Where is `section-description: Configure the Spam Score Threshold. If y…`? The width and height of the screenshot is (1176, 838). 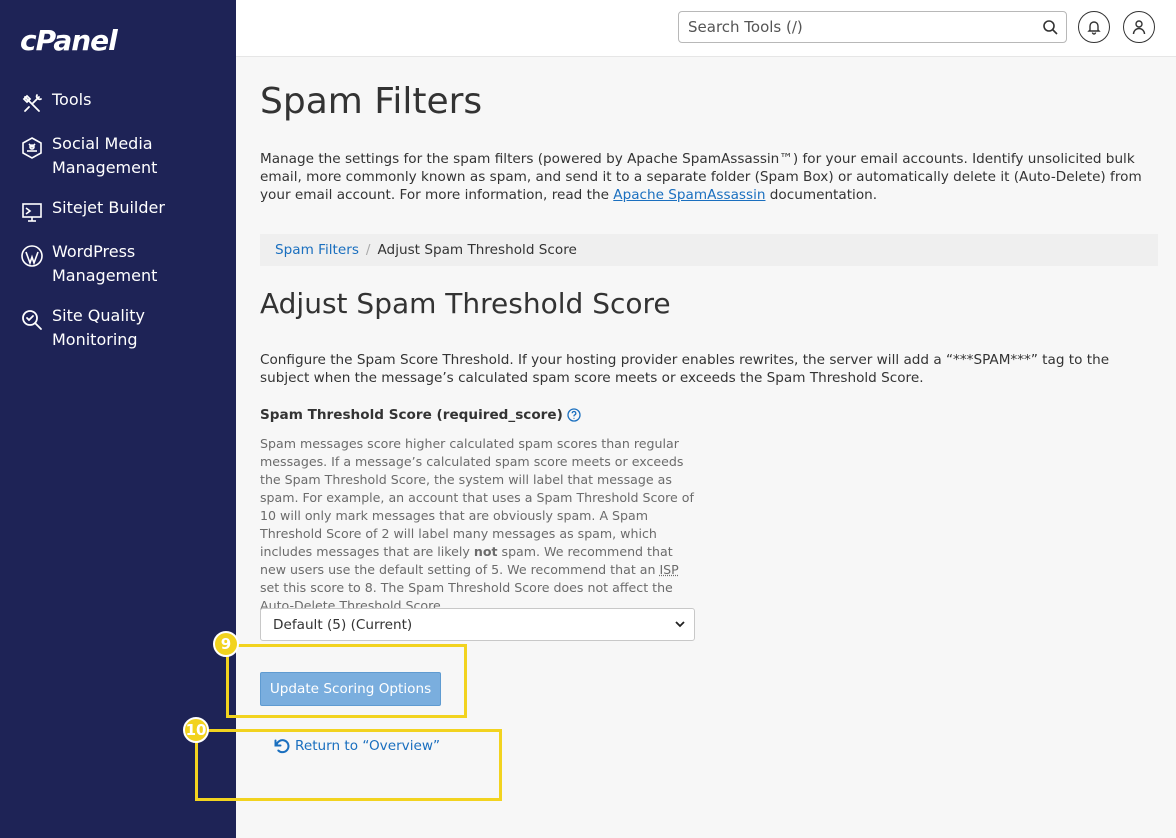
section-description: Configure the Spam Score Threshold. If y… is located at coordinates (685, 369).